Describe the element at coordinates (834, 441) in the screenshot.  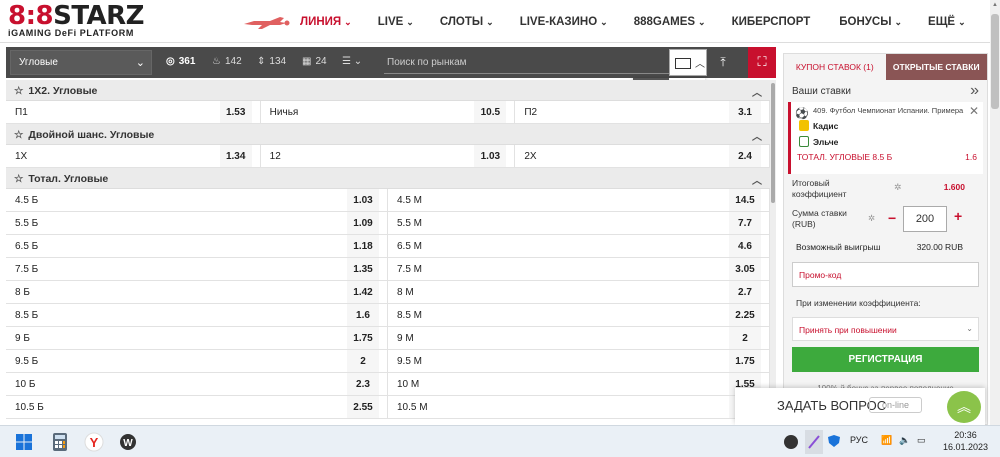
I see `tray-shield-icon` at that location.